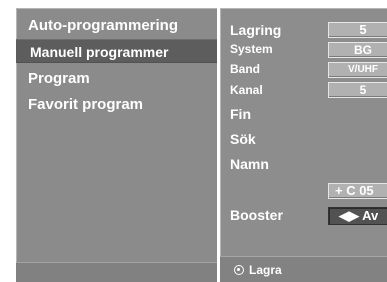  Describe the element at coordinates (256, 215) in the screenshot. I see `booster-label: Booster` at that location.